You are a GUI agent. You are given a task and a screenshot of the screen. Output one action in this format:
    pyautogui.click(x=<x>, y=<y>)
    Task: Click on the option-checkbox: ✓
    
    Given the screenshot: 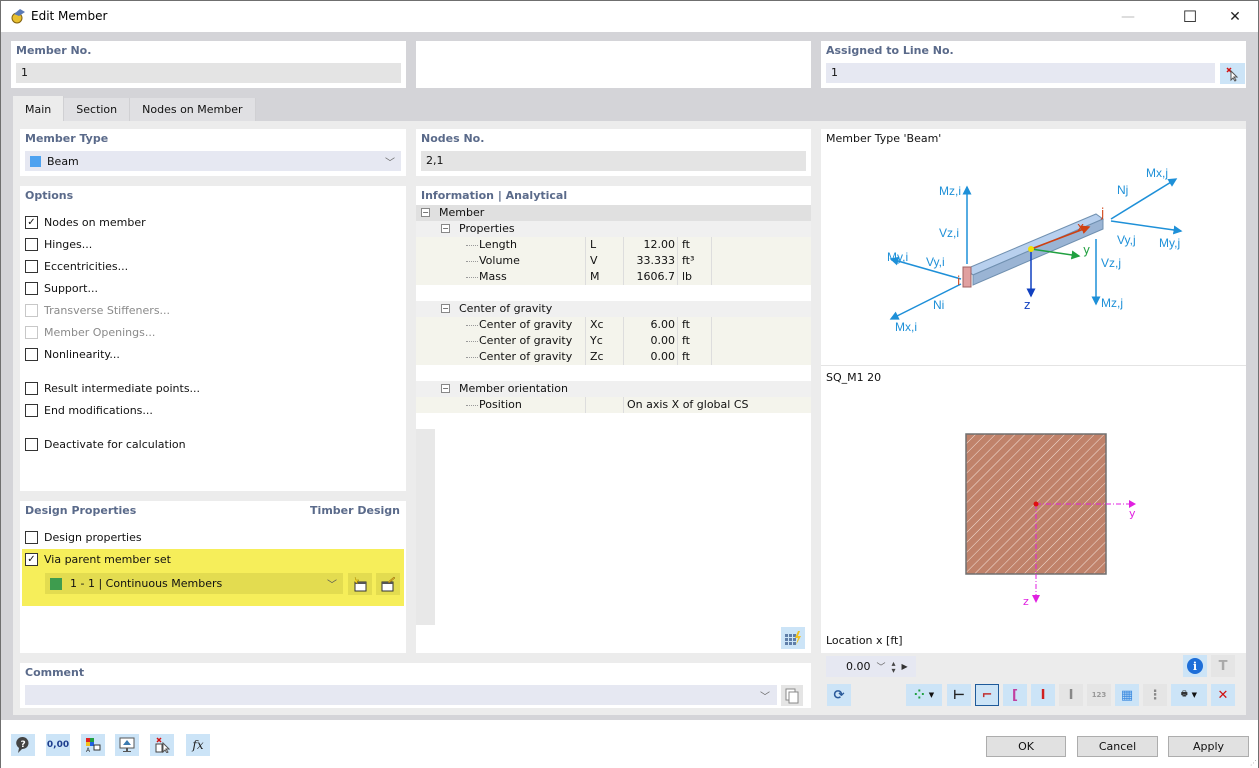 What is the action you would take?
    pyautogui.click(x=31, y=222)
    